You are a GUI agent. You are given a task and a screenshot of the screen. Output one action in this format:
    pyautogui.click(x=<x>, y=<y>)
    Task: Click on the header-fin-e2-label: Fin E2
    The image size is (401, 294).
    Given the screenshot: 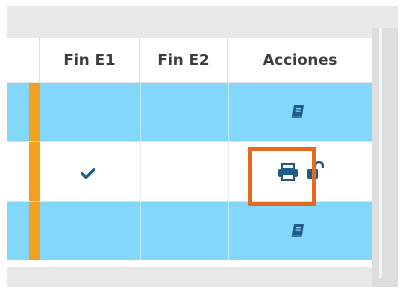 What is the action you would take?
    pyautogui.click(x=183, y=60)
    